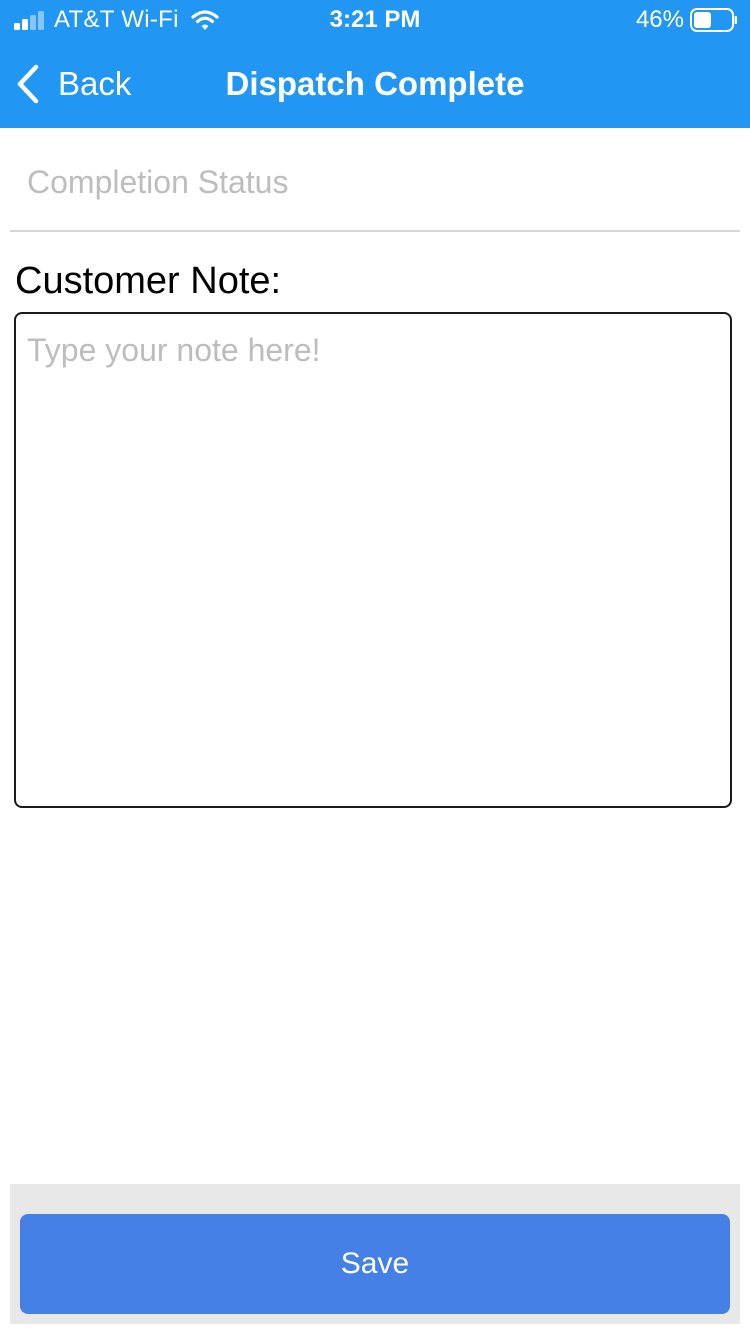 Image resolution: width=750 pixels, height=1334 pixels. Describe the element at coordinates (375, 1264) in the screenshot. I see `save-button: Save` at that location.